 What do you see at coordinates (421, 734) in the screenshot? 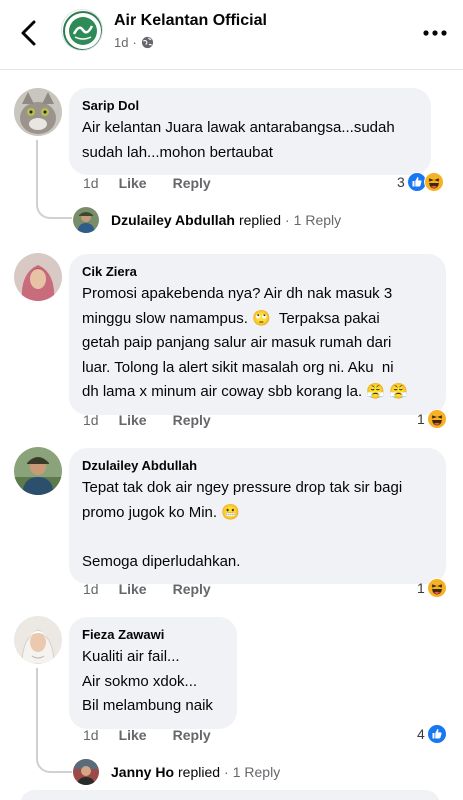
I see `reaction-count: 4` at bounding box center [421, 734].